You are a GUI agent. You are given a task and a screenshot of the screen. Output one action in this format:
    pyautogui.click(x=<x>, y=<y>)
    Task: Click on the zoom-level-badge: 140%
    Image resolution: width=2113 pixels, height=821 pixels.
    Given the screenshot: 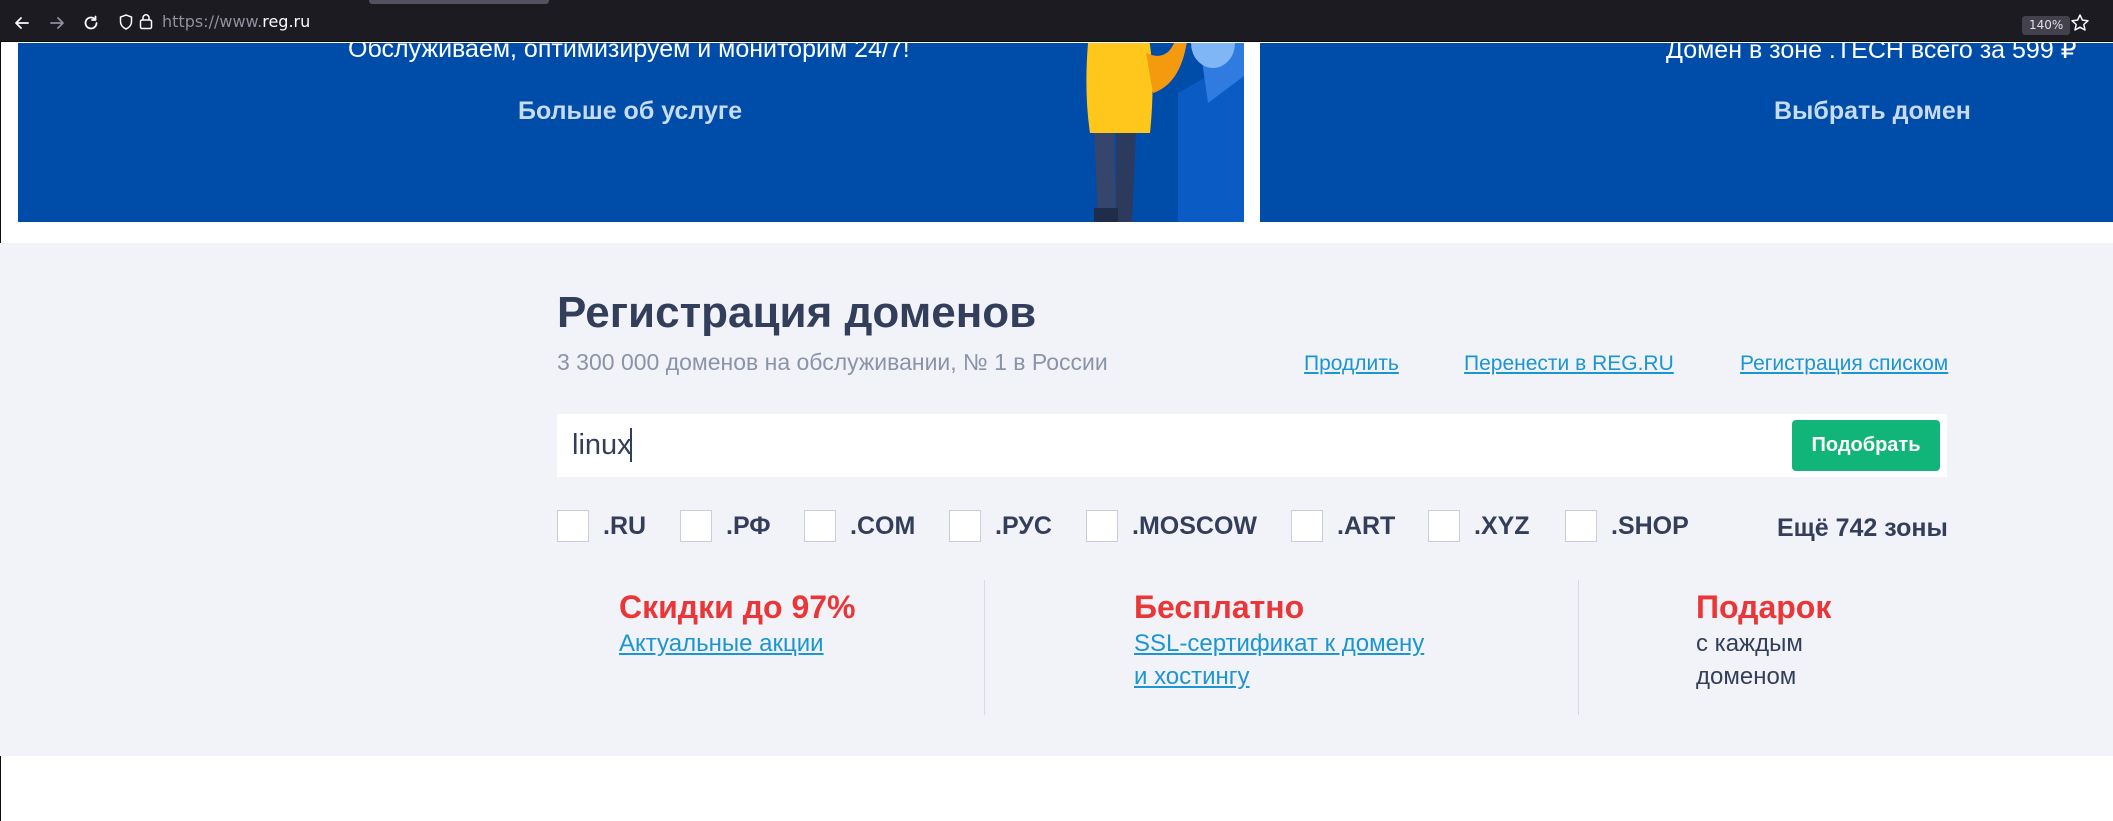 What is the action you would take?
    pyautogui.click(x=2046, y=25)
    